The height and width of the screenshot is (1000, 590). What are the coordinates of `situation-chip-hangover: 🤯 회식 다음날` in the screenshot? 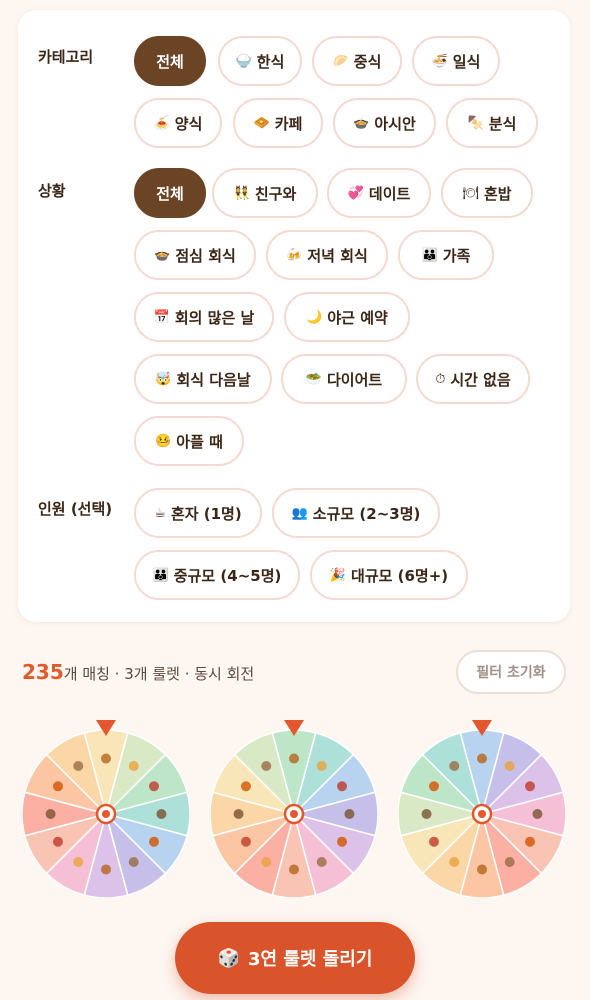 It's located at (203, 379).